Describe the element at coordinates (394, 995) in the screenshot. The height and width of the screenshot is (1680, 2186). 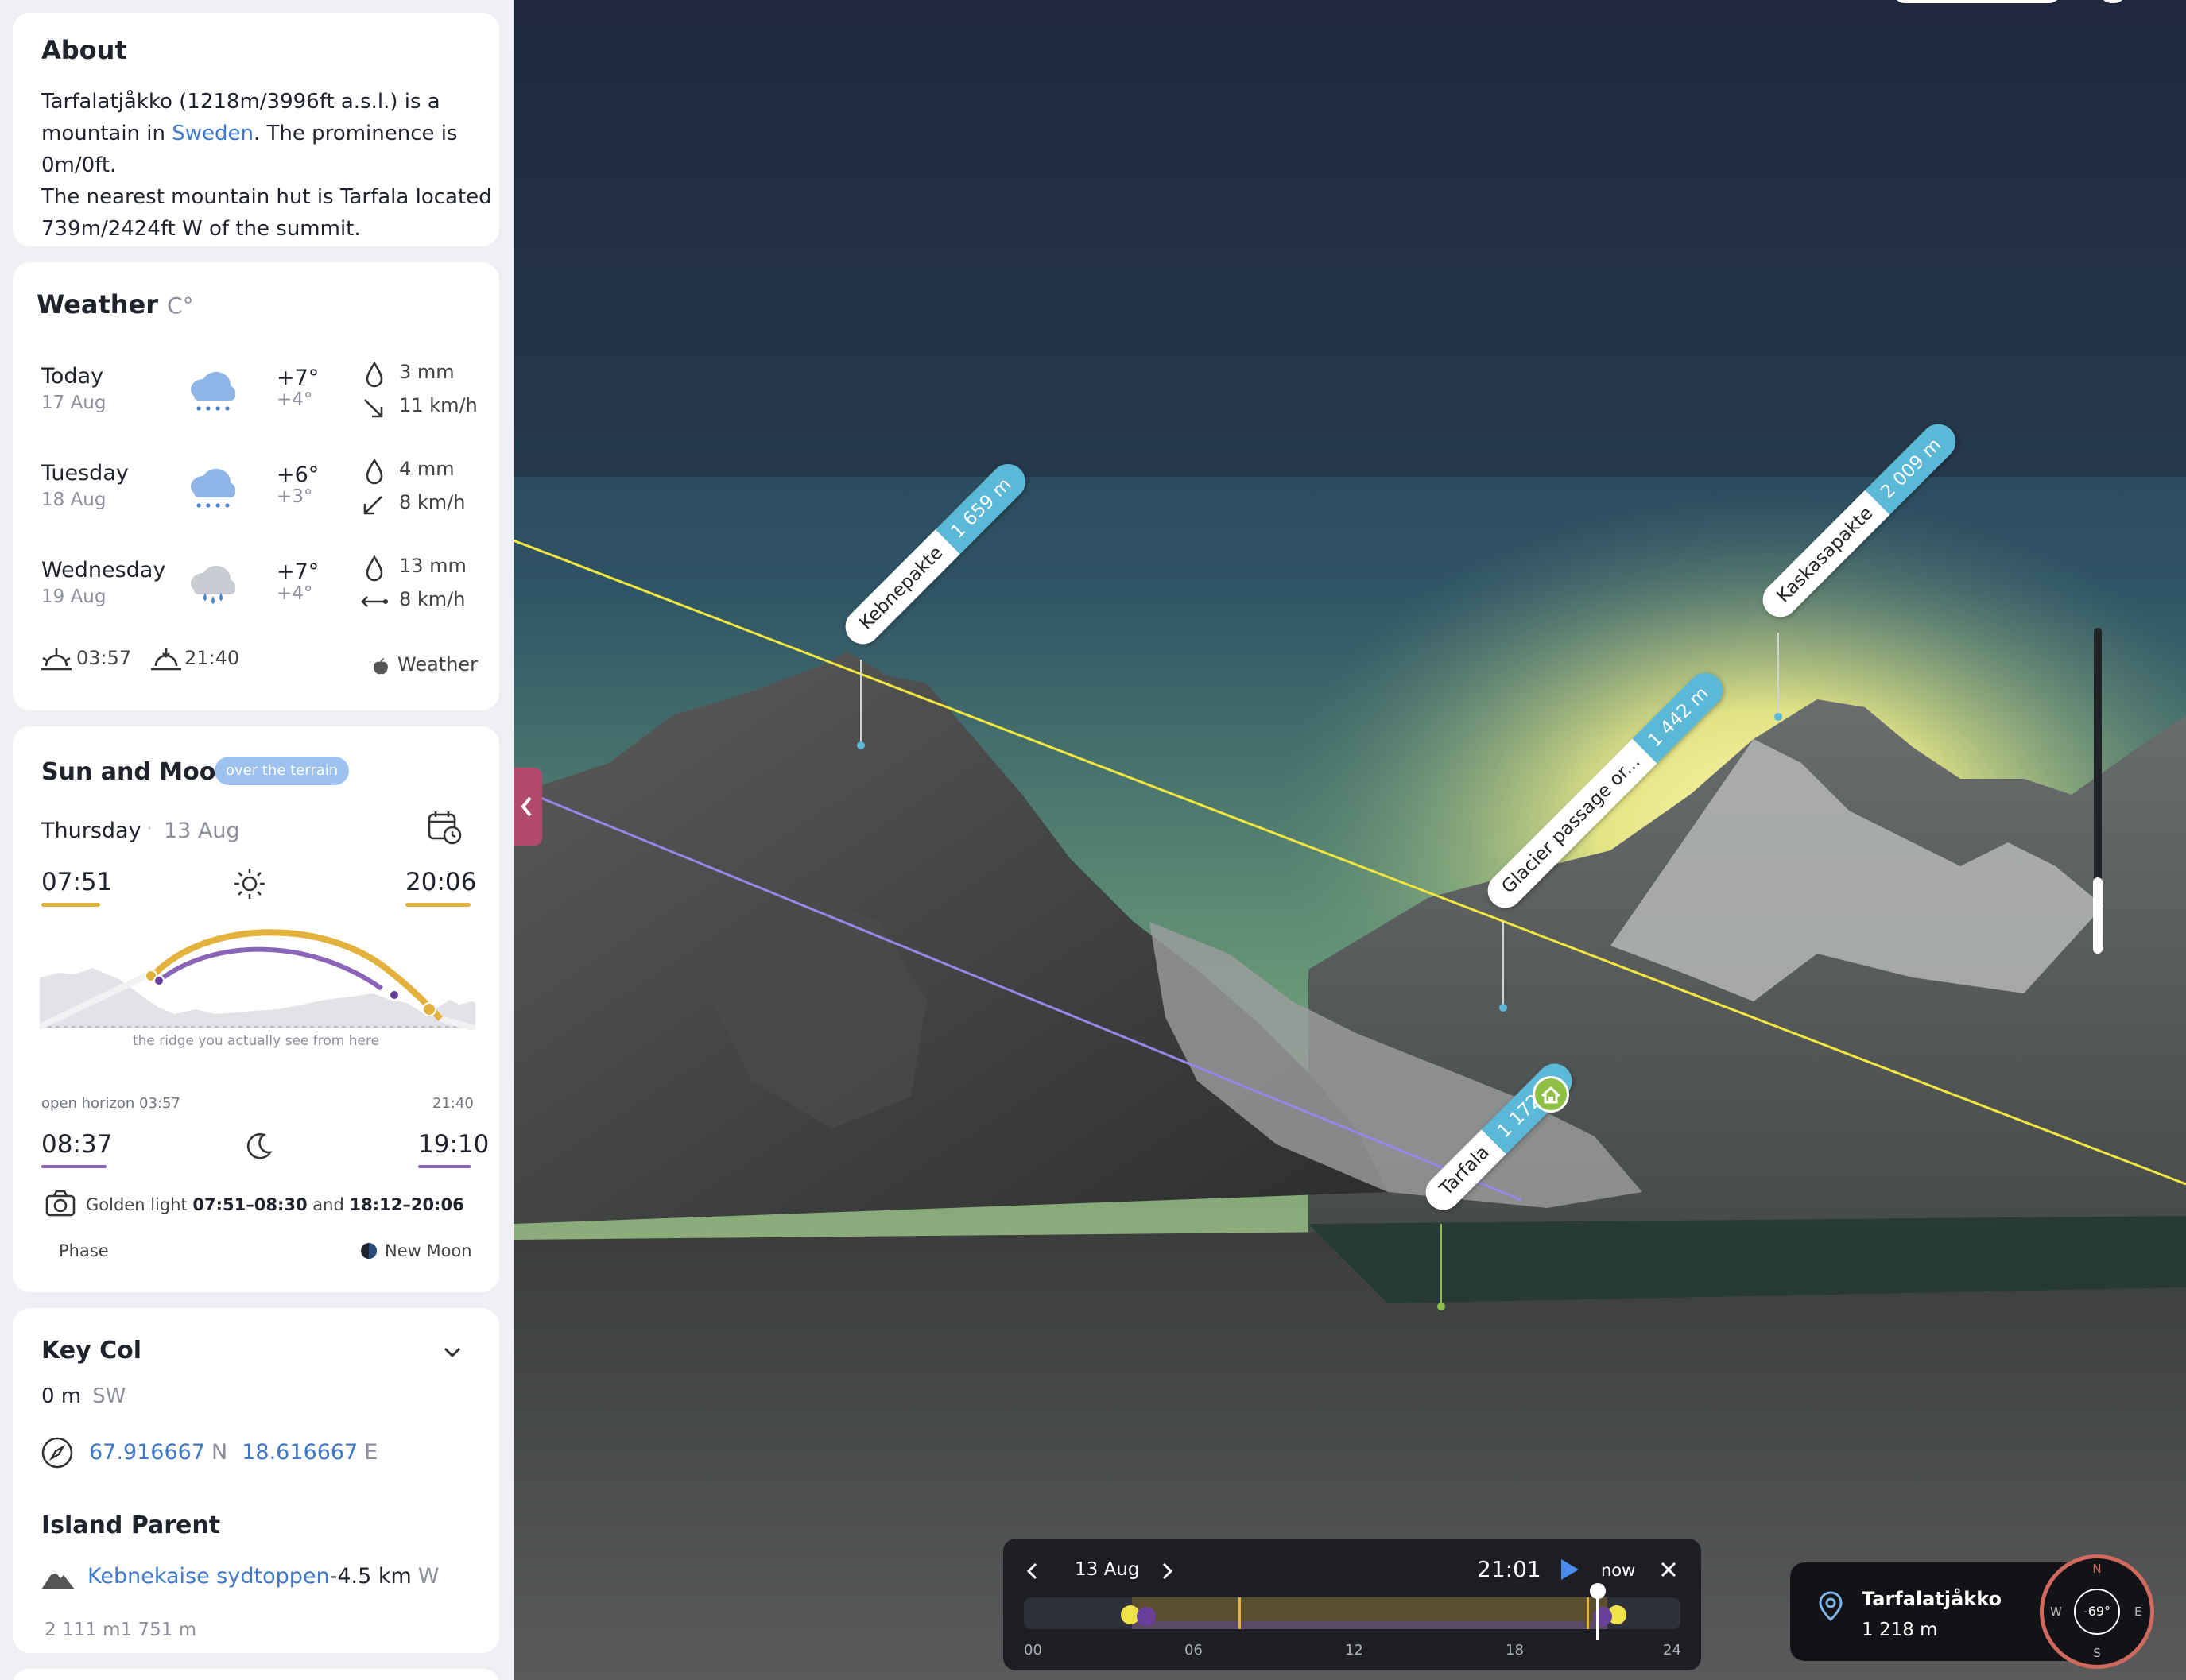
I see `moonset-marker` at that location.